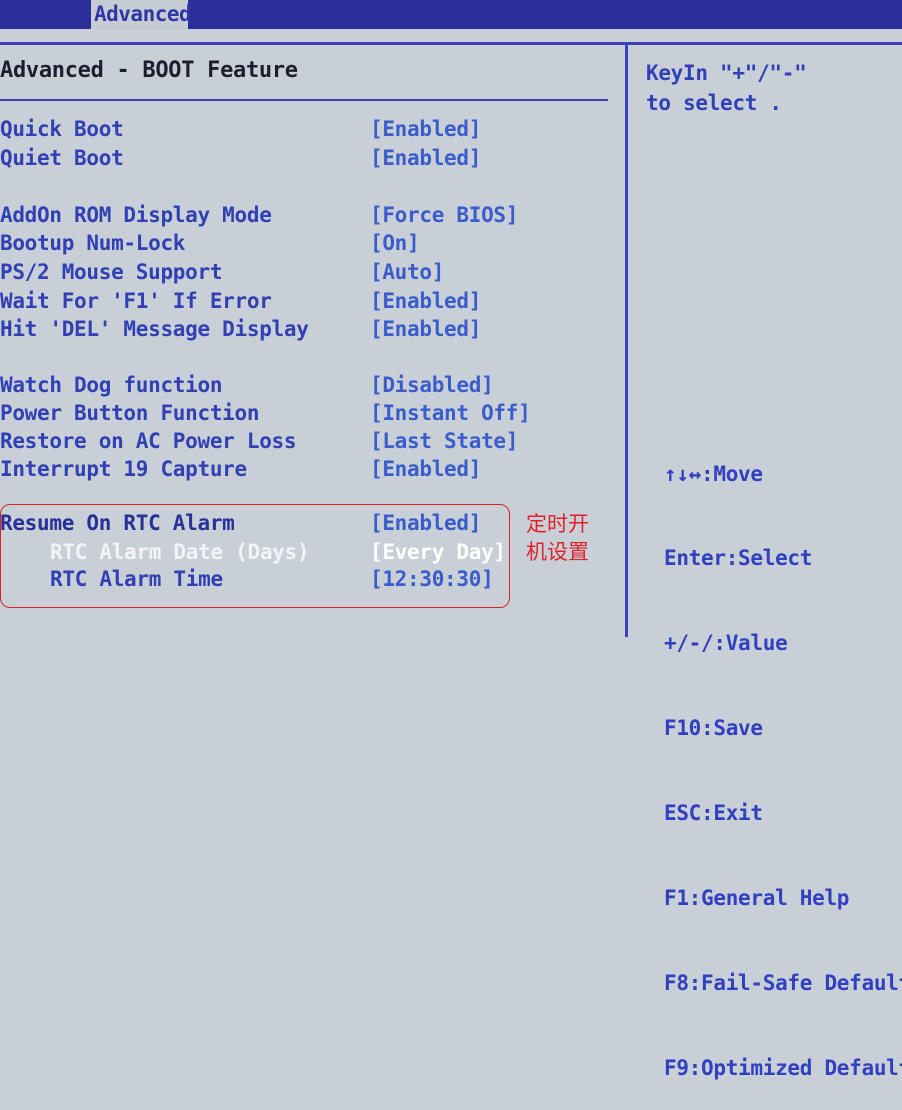 Image resolution: width=902 pixels, height=1110 pixels. What do you see at coordinates (255, 556) in the screenshot?
I see `annotation-highlight-box` at bounding box center [255, 556].